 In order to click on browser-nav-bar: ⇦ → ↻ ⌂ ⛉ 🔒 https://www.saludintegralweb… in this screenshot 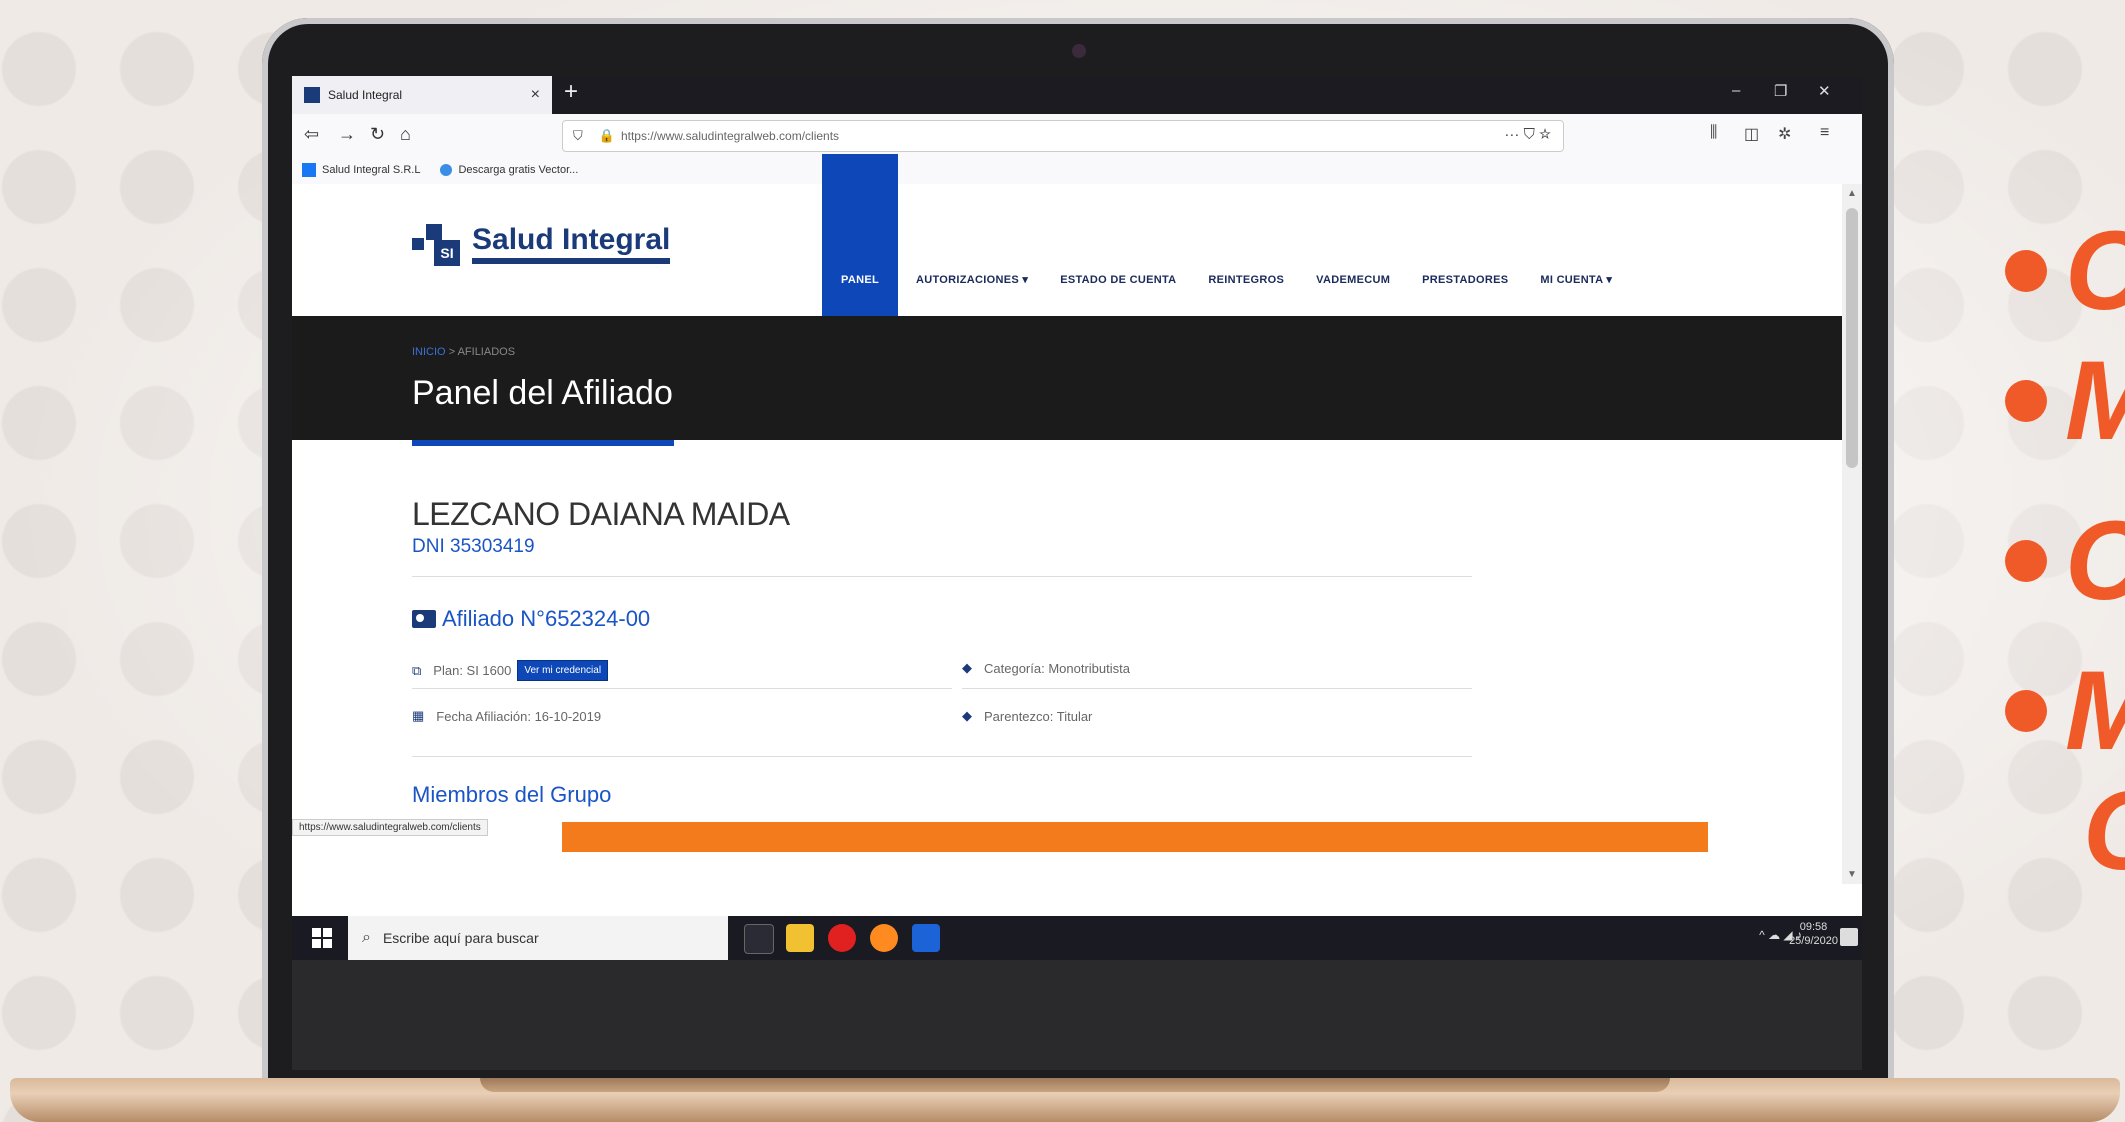, I will do `click(1077, 135)`.